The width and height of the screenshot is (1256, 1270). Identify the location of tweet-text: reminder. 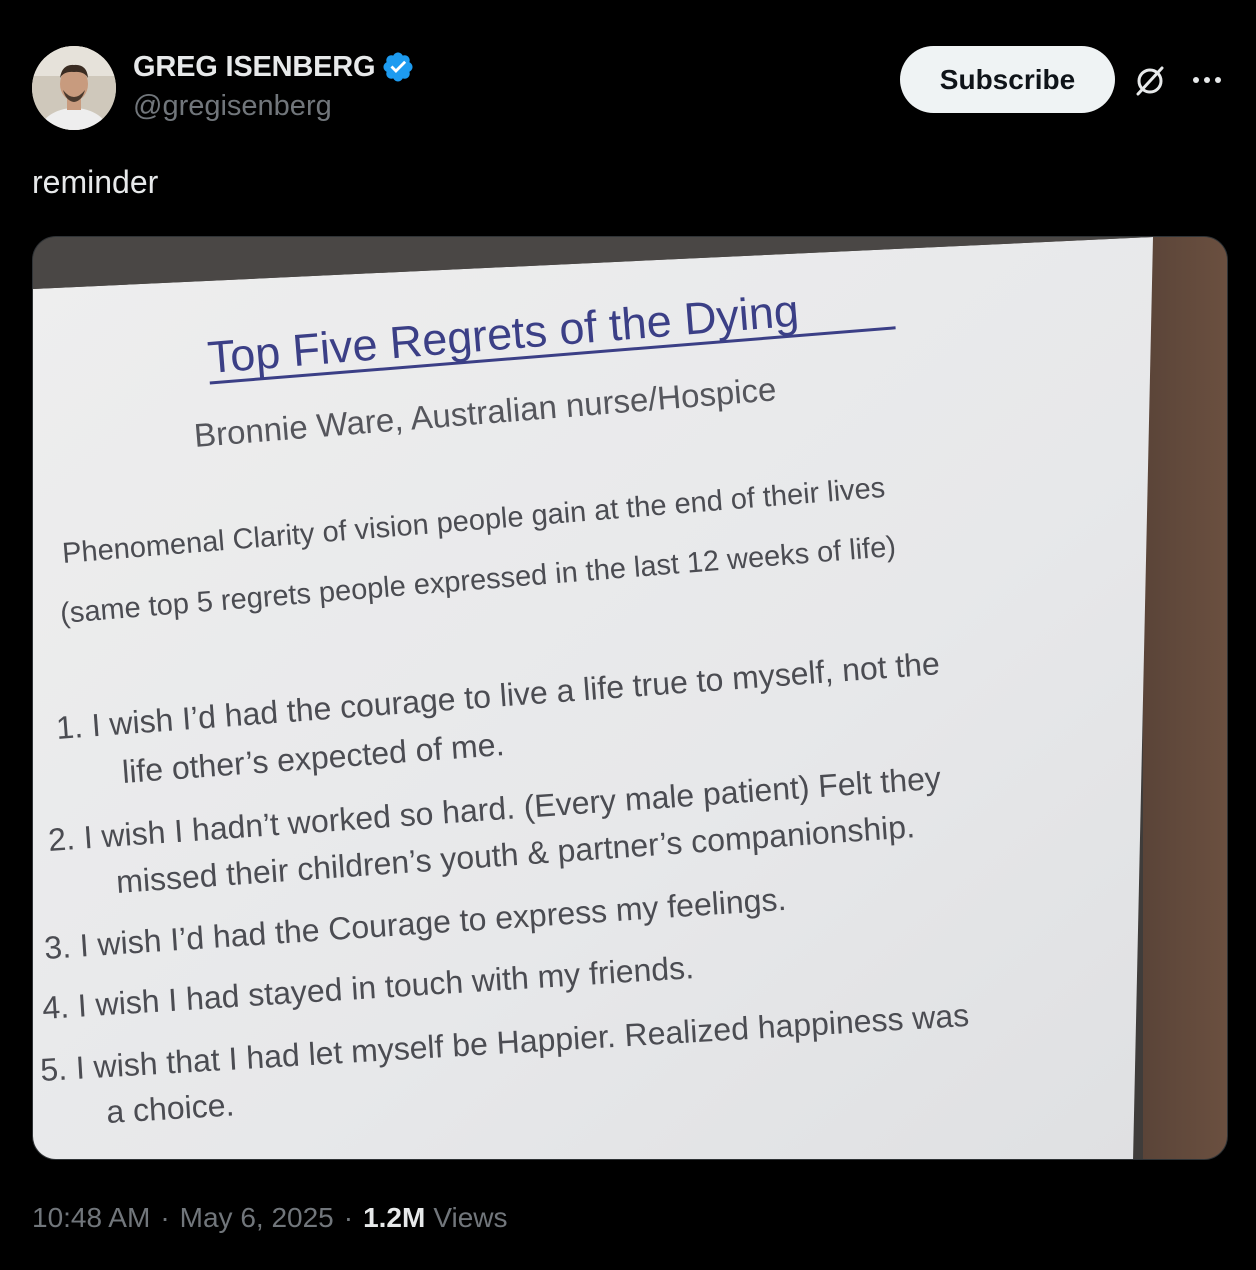
(95, 182).